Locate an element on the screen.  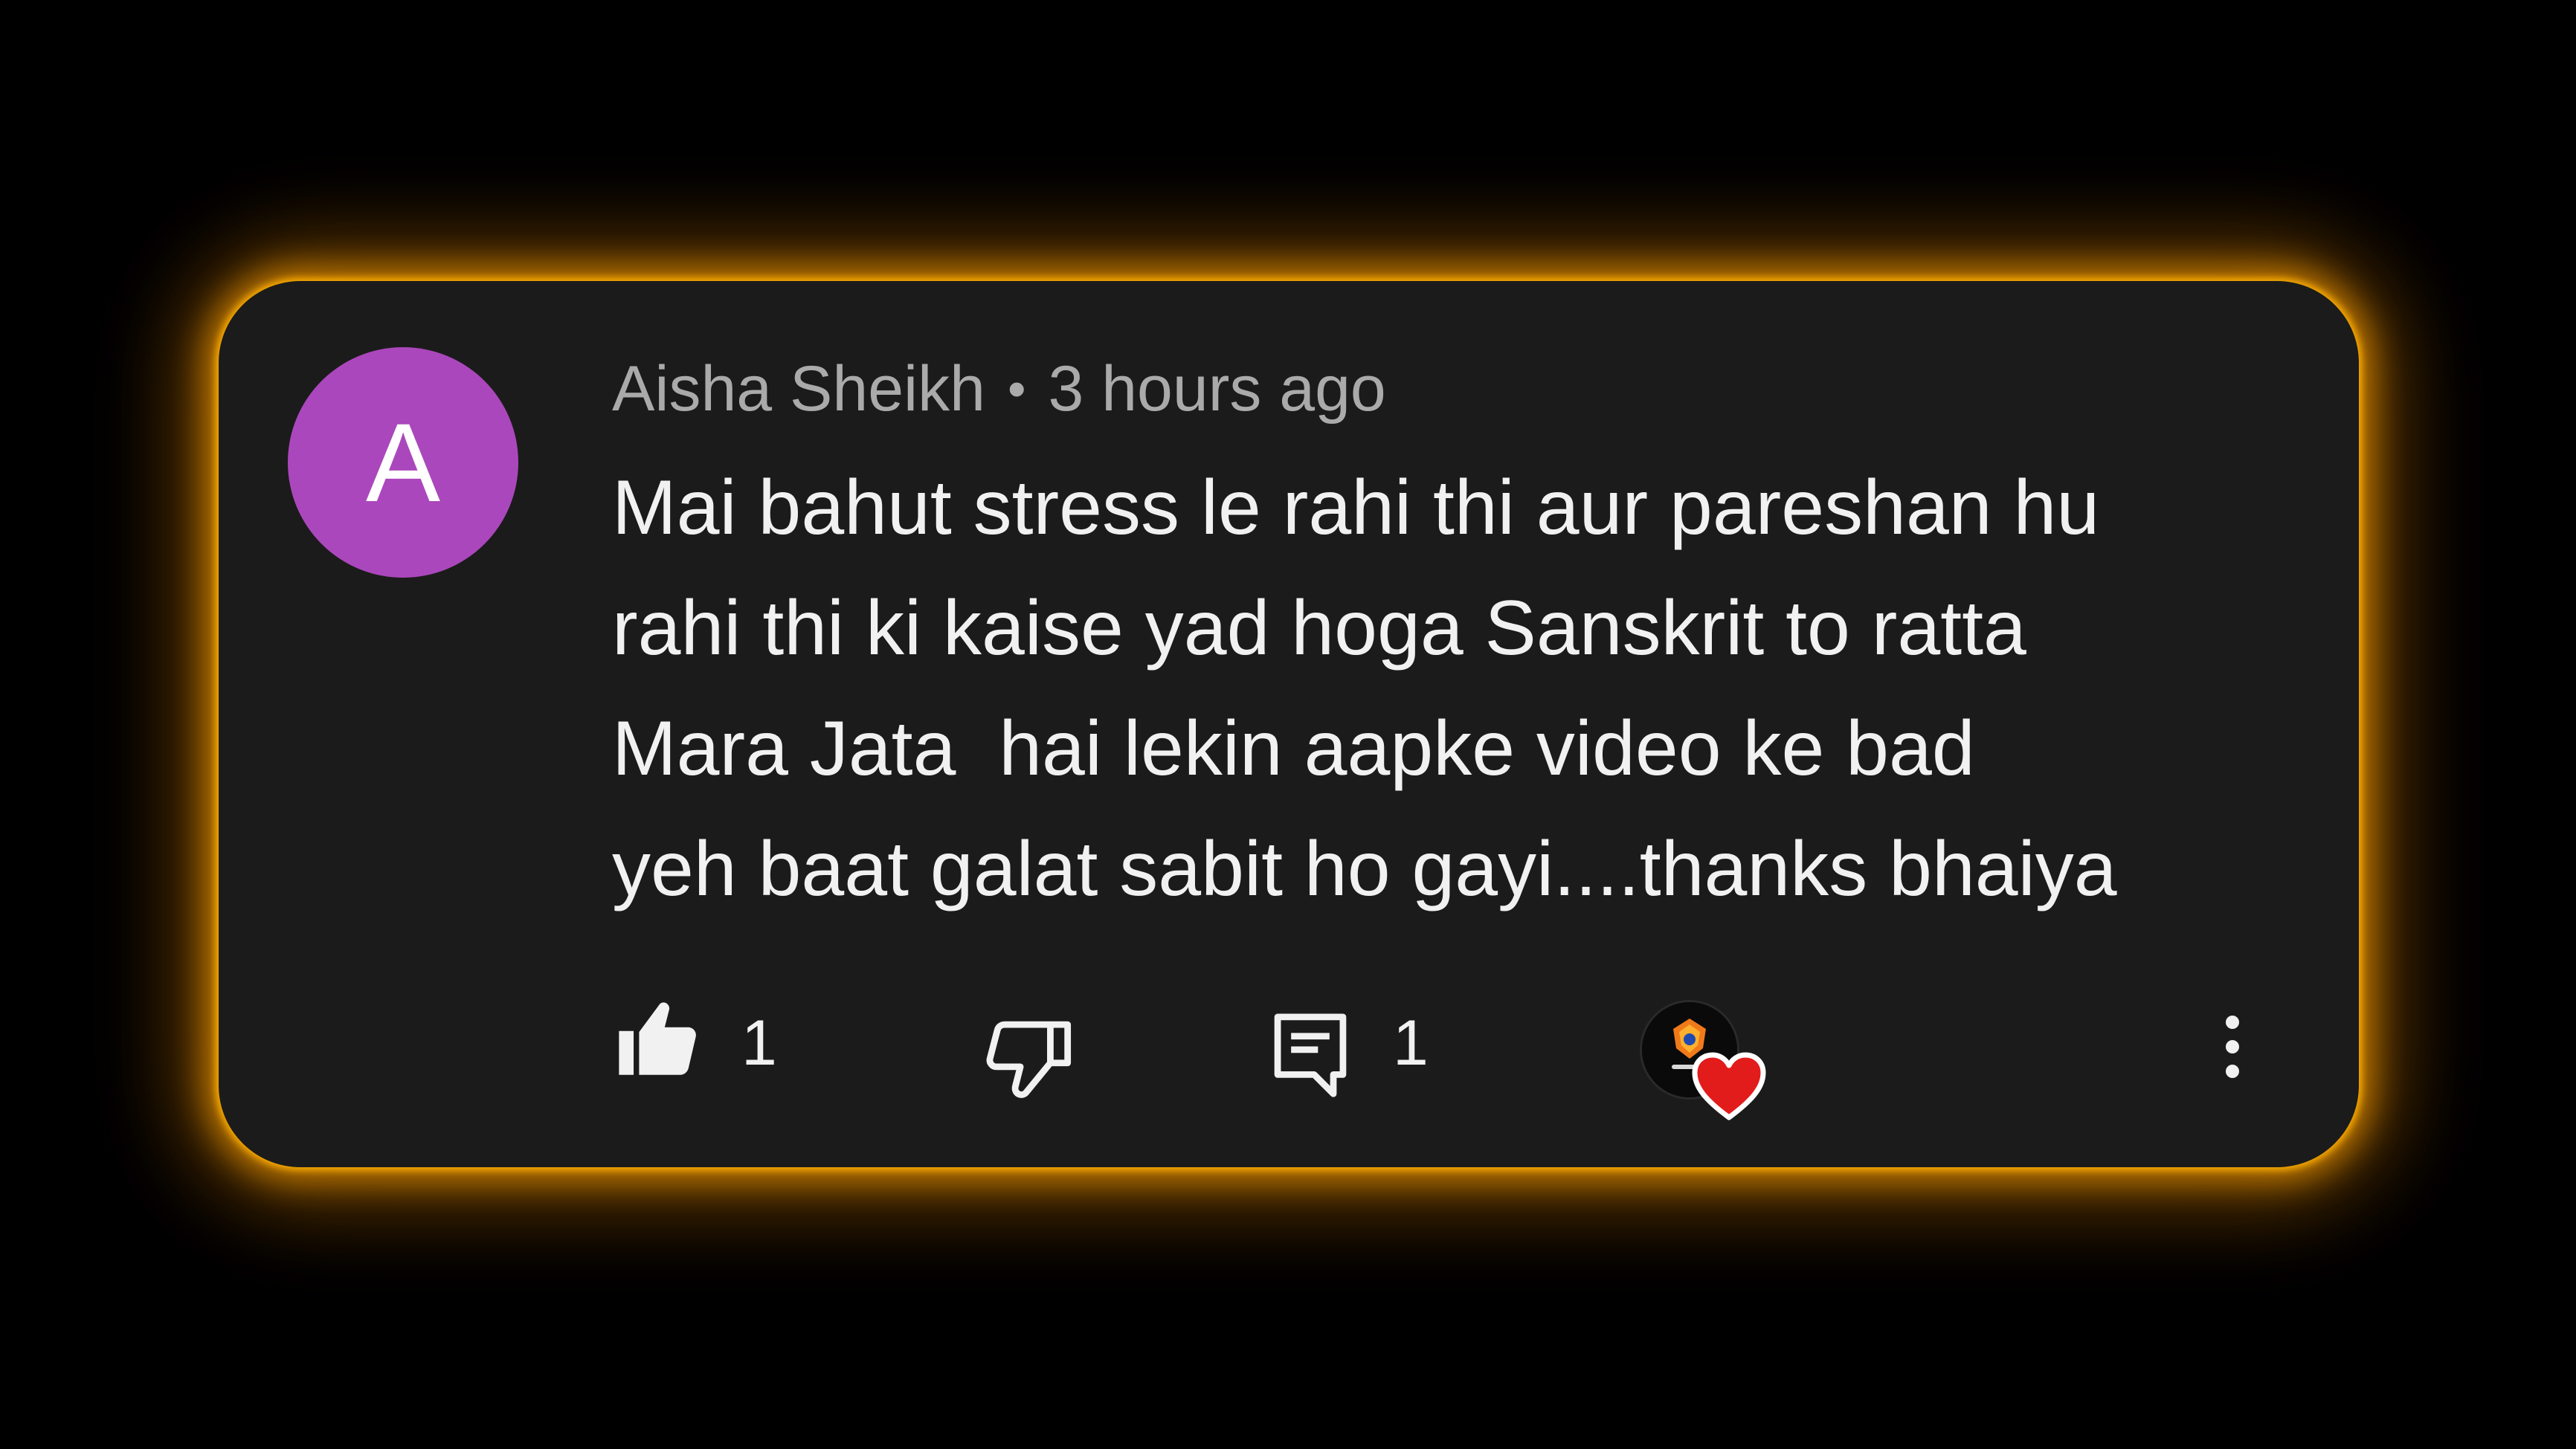
creator-heart is located at coordinates (1703, 1063).